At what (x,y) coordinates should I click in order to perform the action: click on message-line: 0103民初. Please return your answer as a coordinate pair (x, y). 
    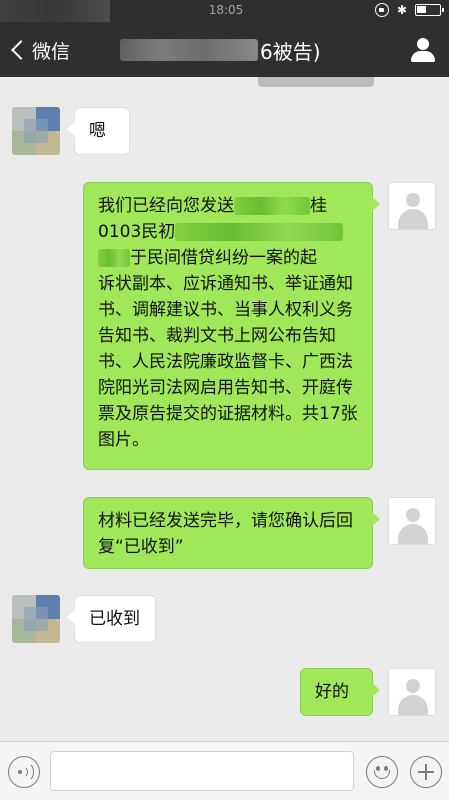
    Looking at the image, I should click on (228, 232).